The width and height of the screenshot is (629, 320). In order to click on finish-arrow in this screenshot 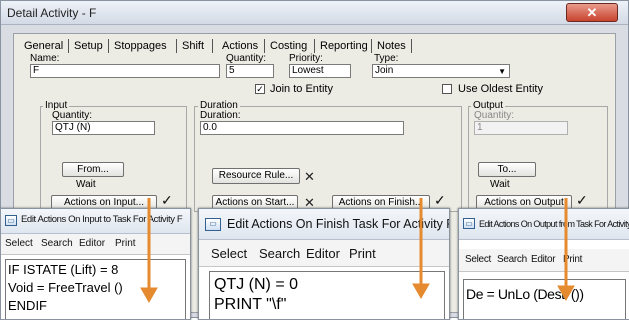, I will do `click(421, 249)`.